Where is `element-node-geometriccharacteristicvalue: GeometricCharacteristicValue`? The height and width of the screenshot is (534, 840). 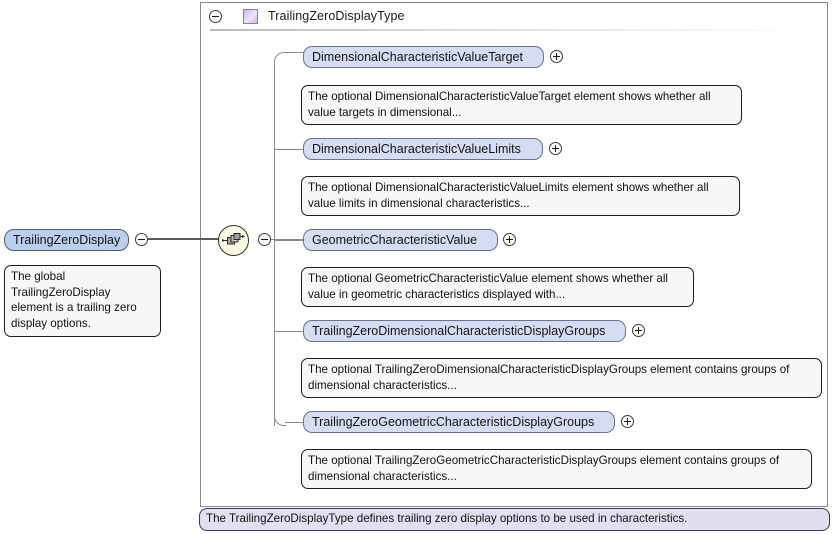 element-node-geometriccharacteristicvalue: GeometricCharacteristicValue is located at coordinates (400, 240).